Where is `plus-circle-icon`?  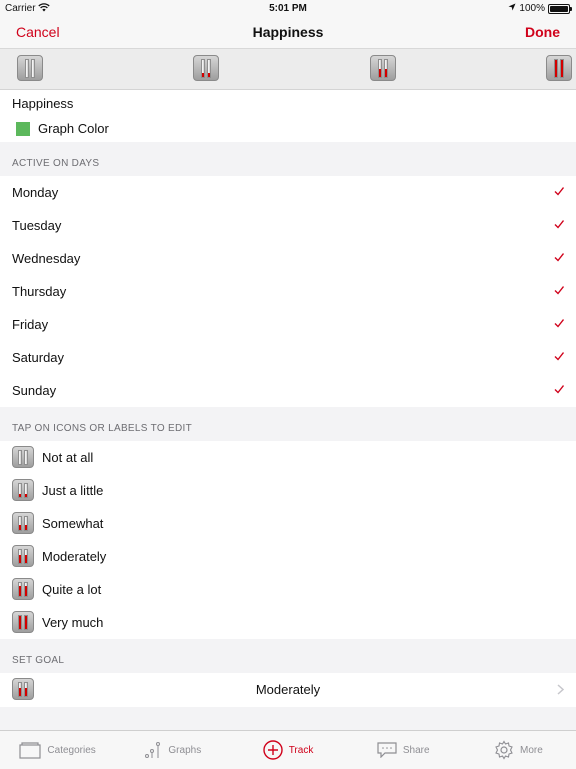 plus-circle-icon is located at coordinates (272, 750).